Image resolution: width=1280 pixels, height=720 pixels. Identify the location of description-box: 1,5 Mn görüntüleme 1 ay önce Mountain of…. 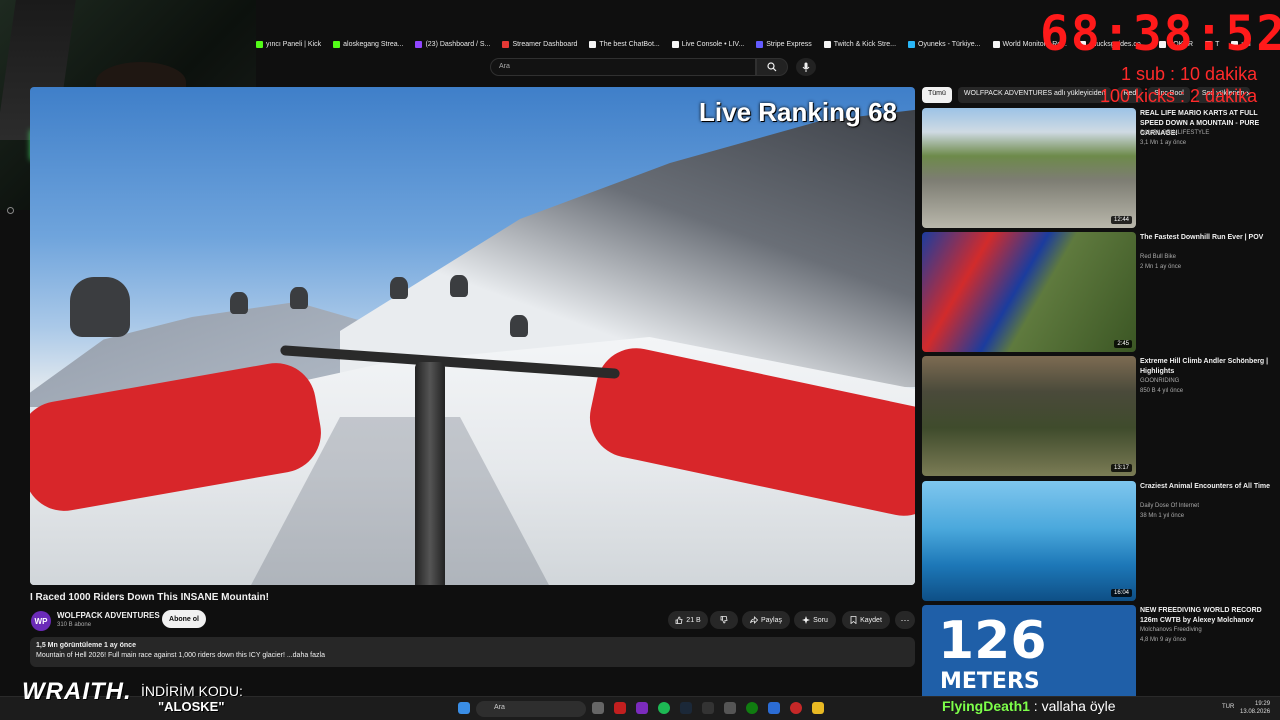
(472, 652).